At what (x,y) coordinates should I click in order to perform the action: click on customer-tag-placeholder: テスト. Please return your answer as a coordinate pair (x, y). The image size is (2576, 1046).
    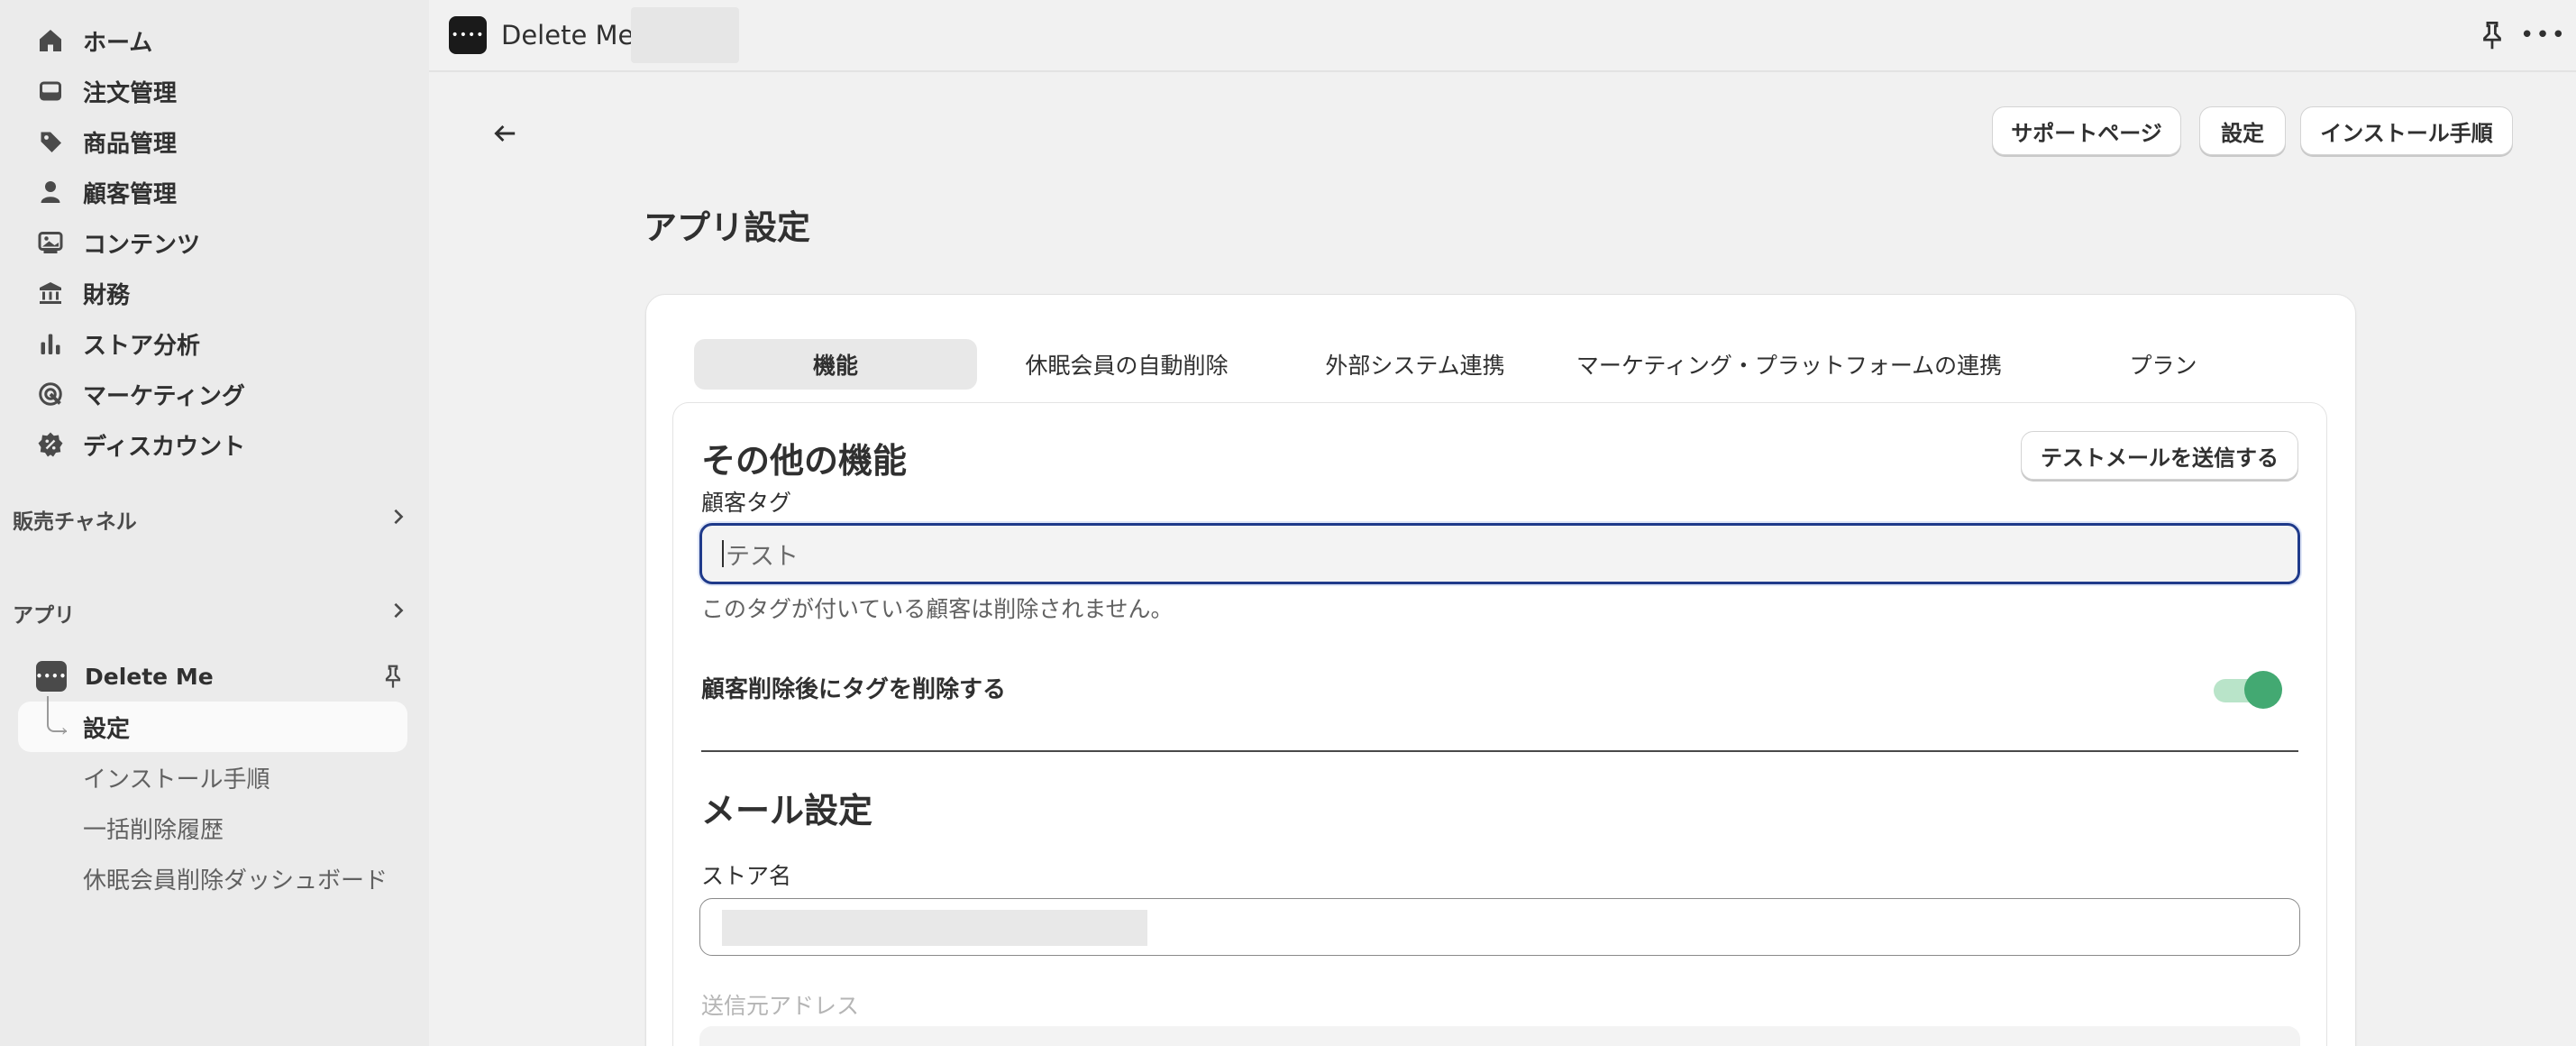
    Looking at the image, I should click on (762, 556).